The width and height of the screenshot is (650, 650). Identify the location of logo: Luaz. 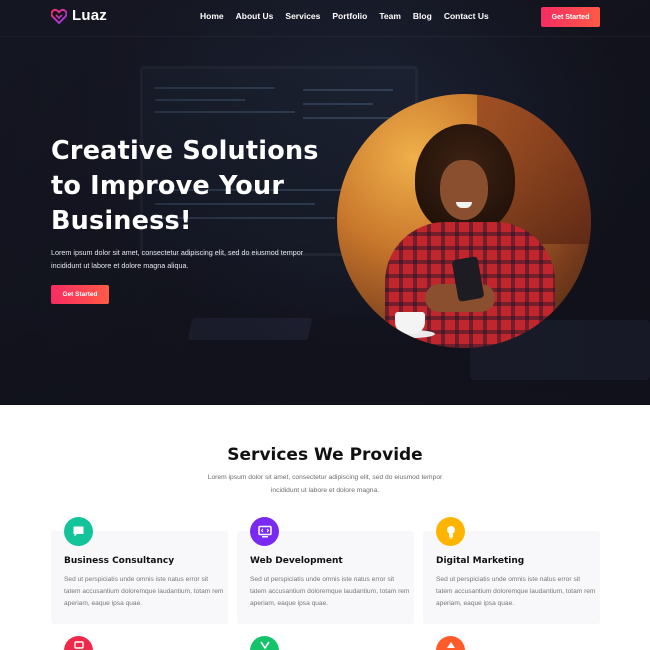
(79, 15).